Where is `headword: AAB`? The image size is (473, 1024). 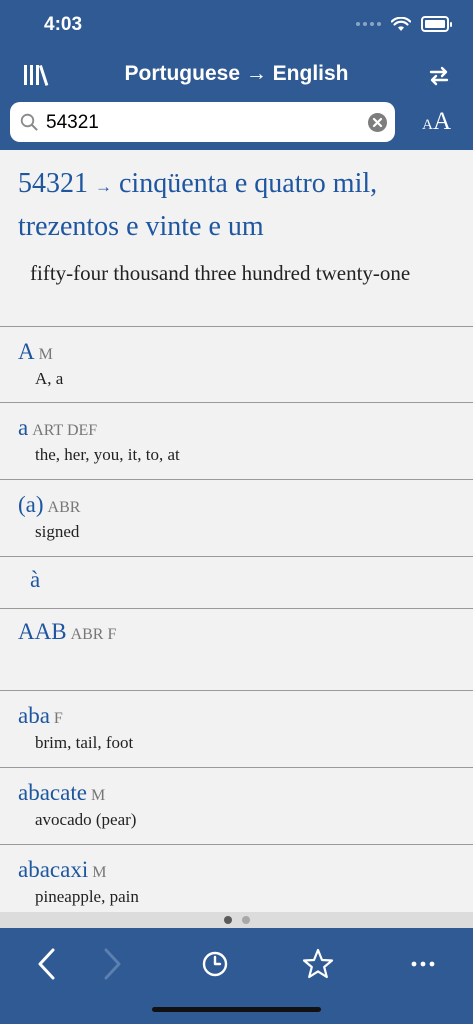
headword: AAB is located at coordinates (42, 631).